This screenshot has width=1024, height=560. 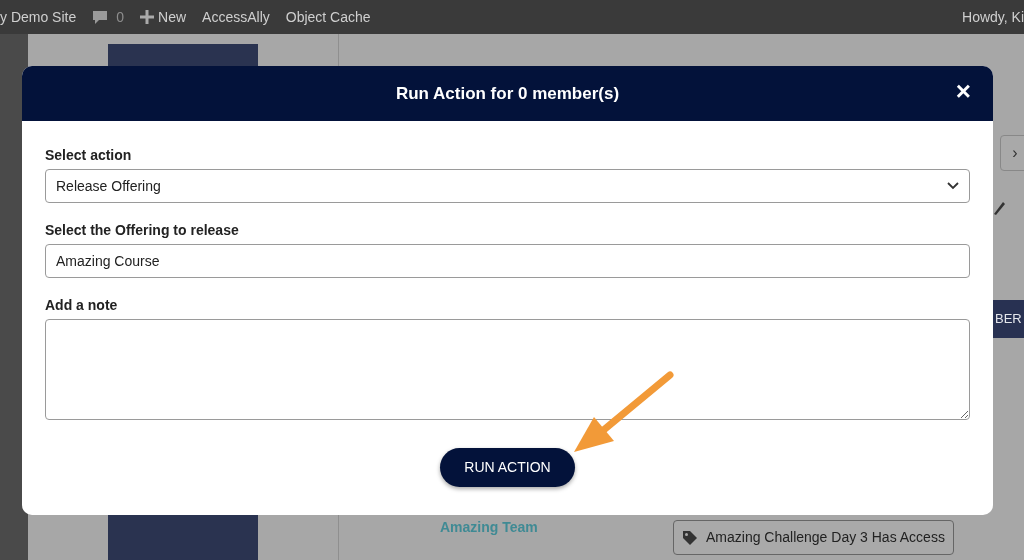 I want to click on comment-icon, so click(x=100, y=17).